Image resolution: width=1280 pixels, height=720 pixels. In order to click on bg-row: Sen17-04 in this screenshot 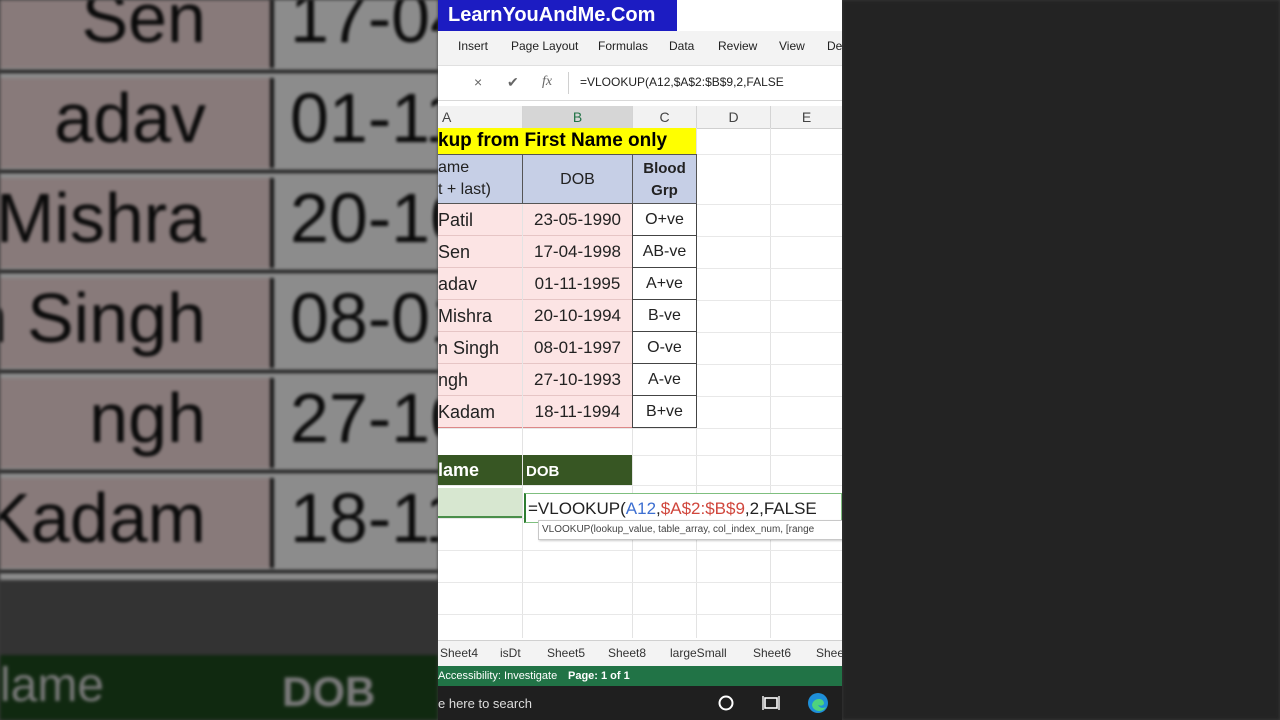, I will do `click(219, 36)`.